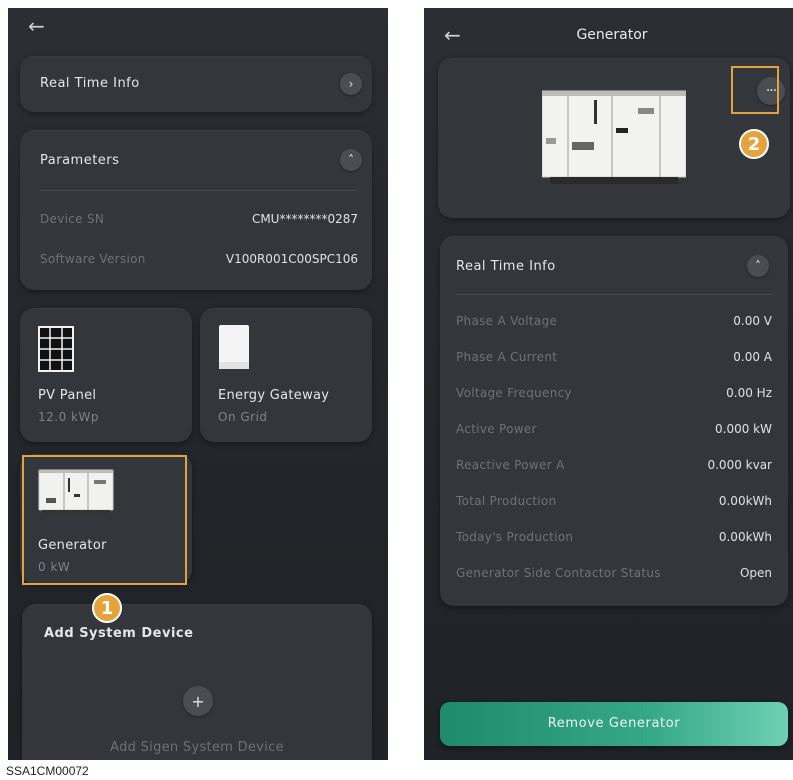 Image resolution: width=793 pixels, height=780 pixels. What do you see at coordinates (198, 701) in the screenshot?
I see `add-device-plus-icon: +` at bounding box center [198, 701].